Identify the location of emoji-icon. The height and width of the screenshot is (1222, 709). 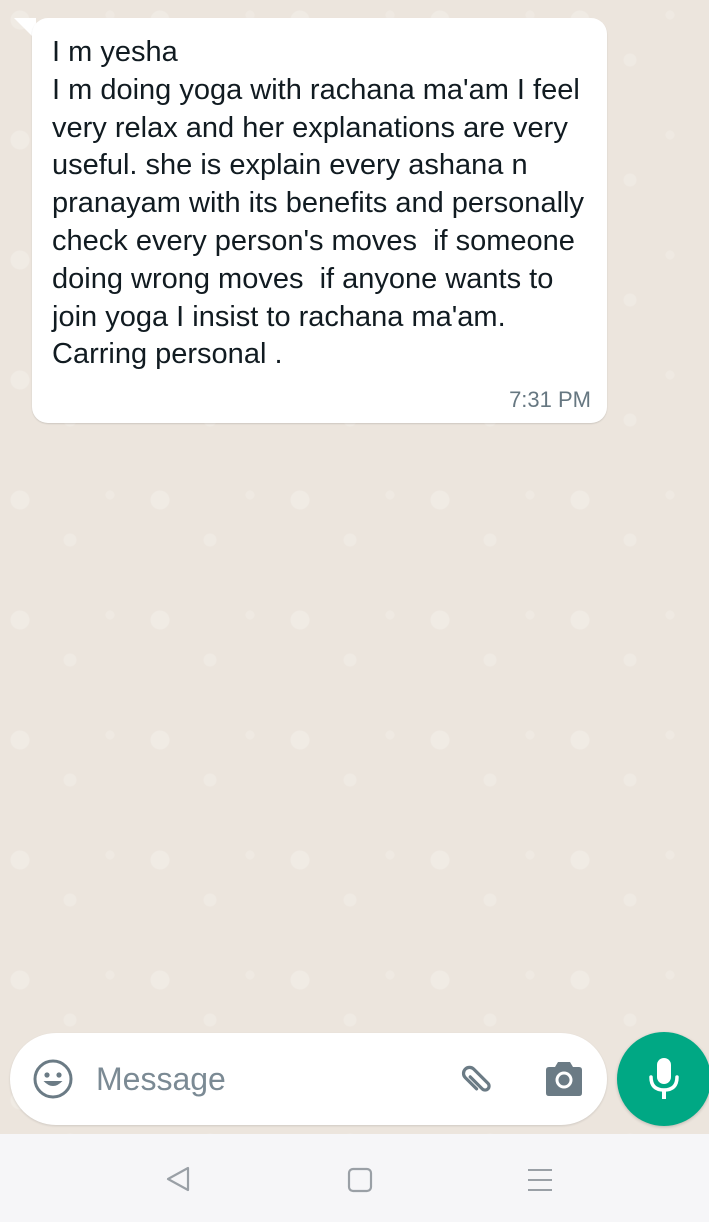
(53, 1079).